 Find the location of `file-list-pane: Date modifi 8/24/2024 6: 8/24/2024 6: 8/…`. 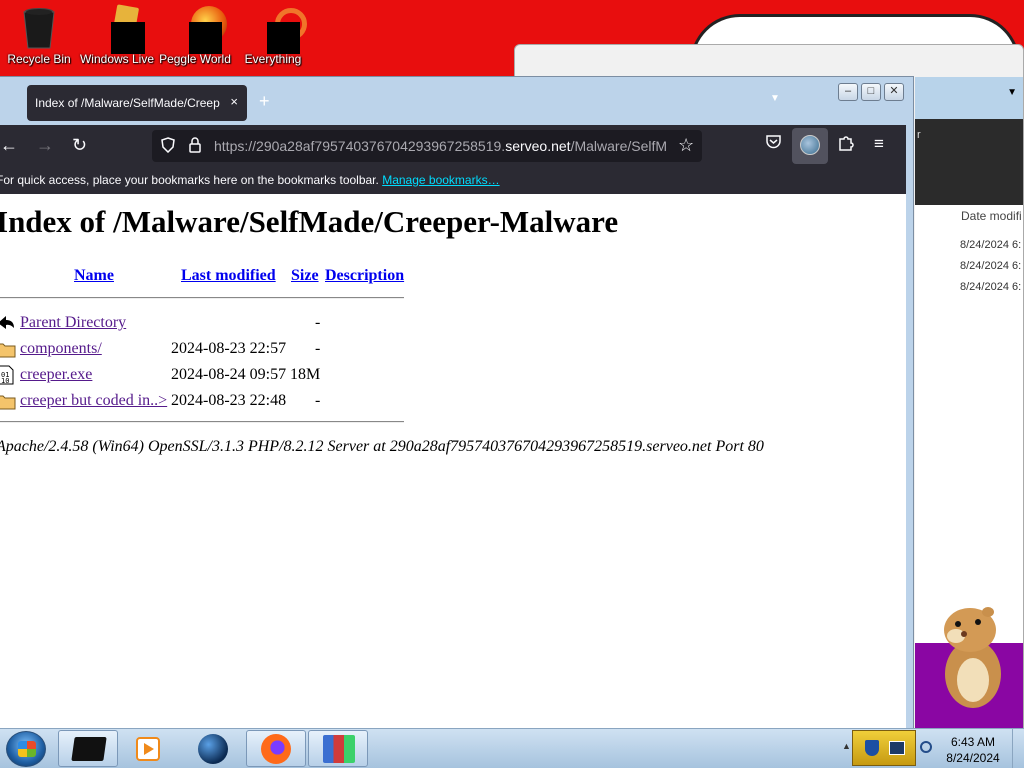

file-list-pane: Date modifi 8/24/2024 6: 8/24/2024 6: 8/… is located at coordinates (969, 424).